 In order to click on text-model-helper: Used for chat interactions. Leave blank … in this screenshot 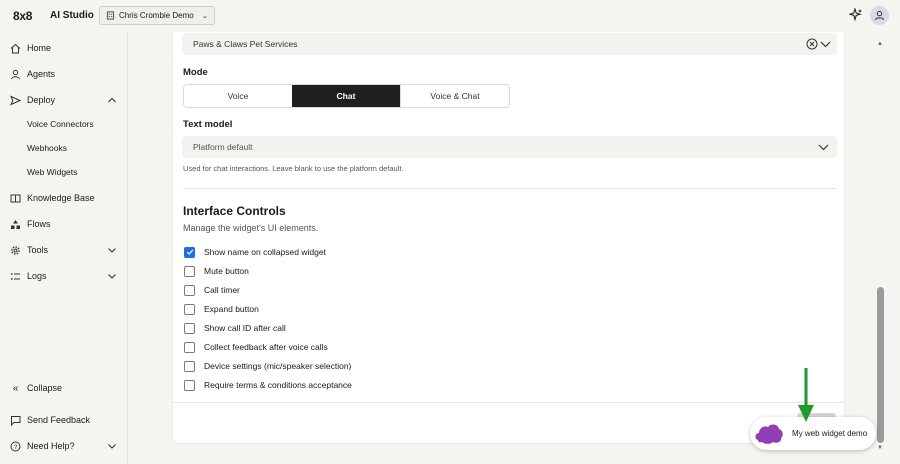, I will do `click(293, 168)`.